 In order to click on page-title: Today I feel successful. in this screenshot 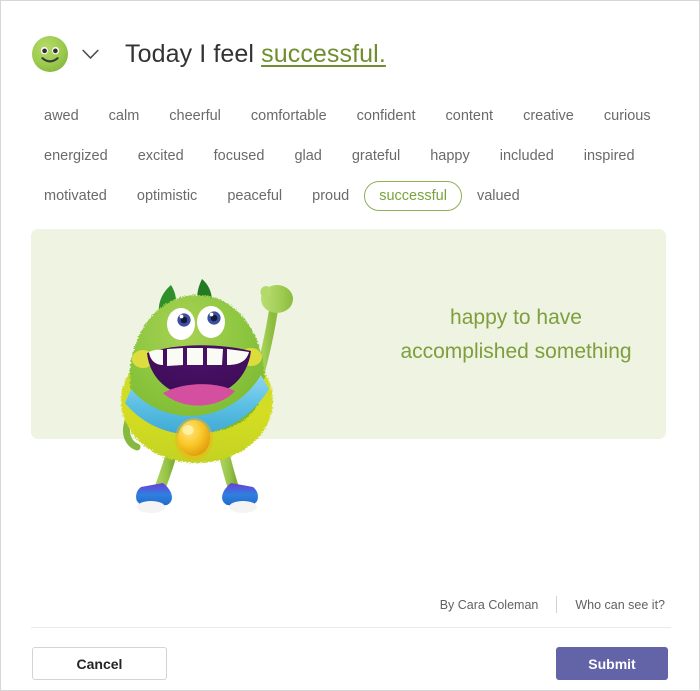, I will do `click(255, 54)`.